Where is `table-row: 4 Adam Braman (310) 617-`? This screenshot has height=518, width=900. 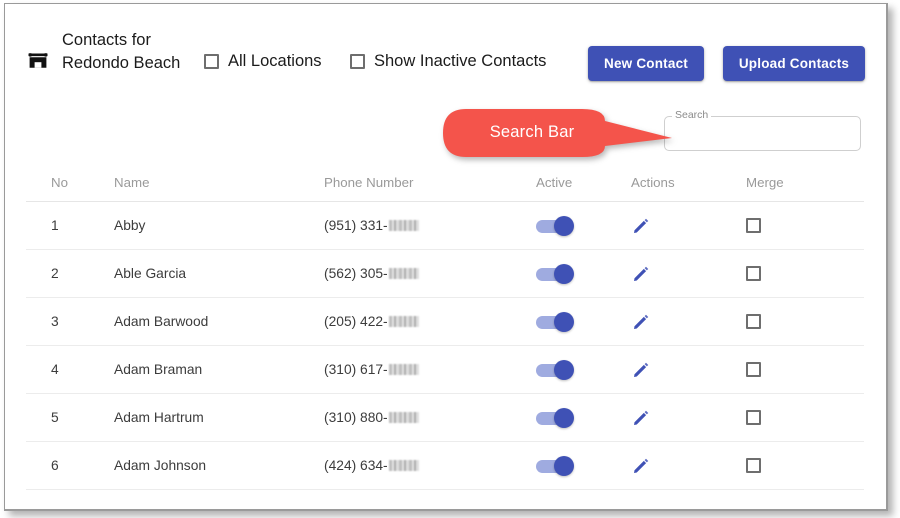 table-row: 4 Adam Braman (310) 617- is located at coordinates (445, 370).